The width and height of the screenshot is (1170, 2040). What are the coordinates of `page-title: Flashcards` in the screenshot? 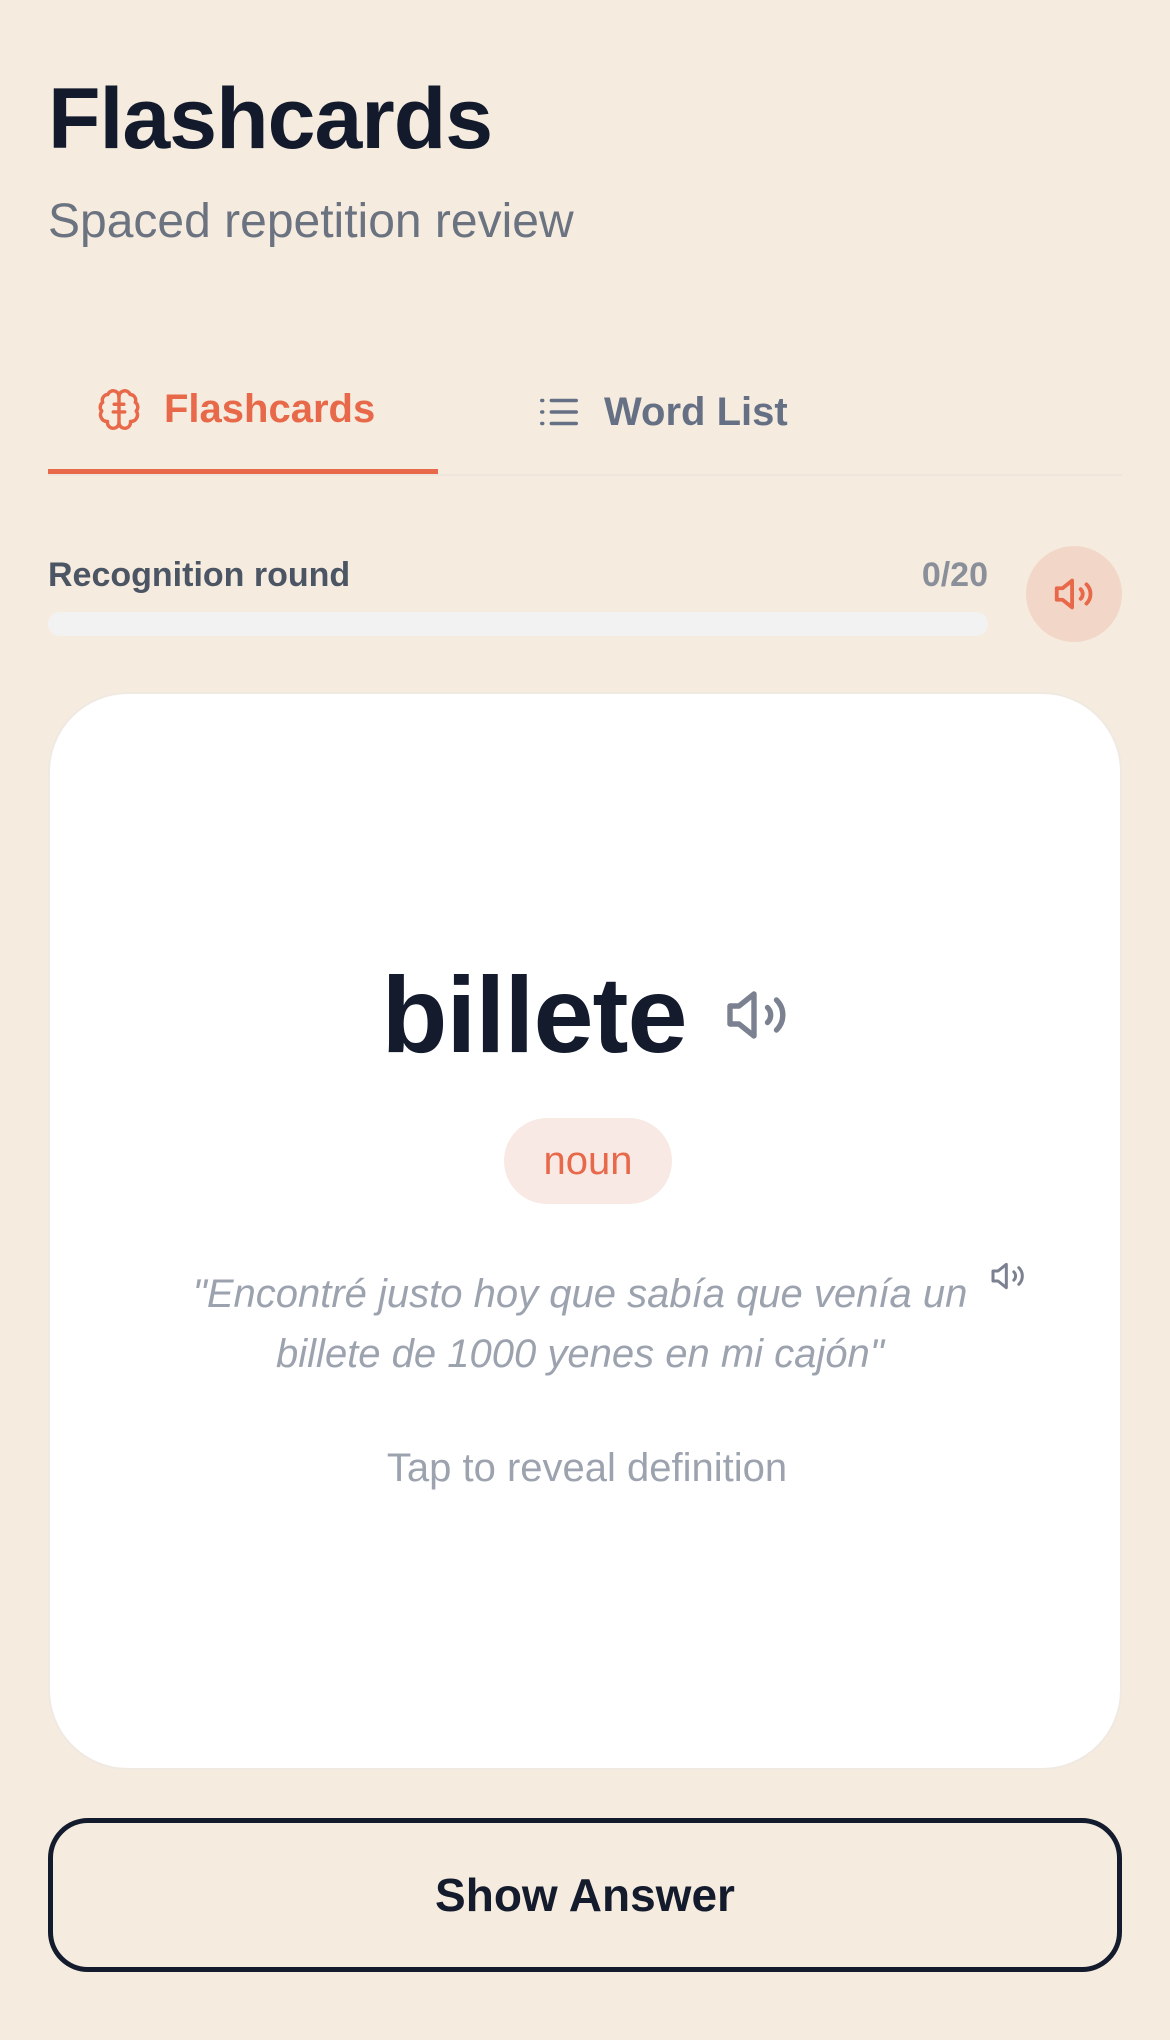 It's located at (270, 119).